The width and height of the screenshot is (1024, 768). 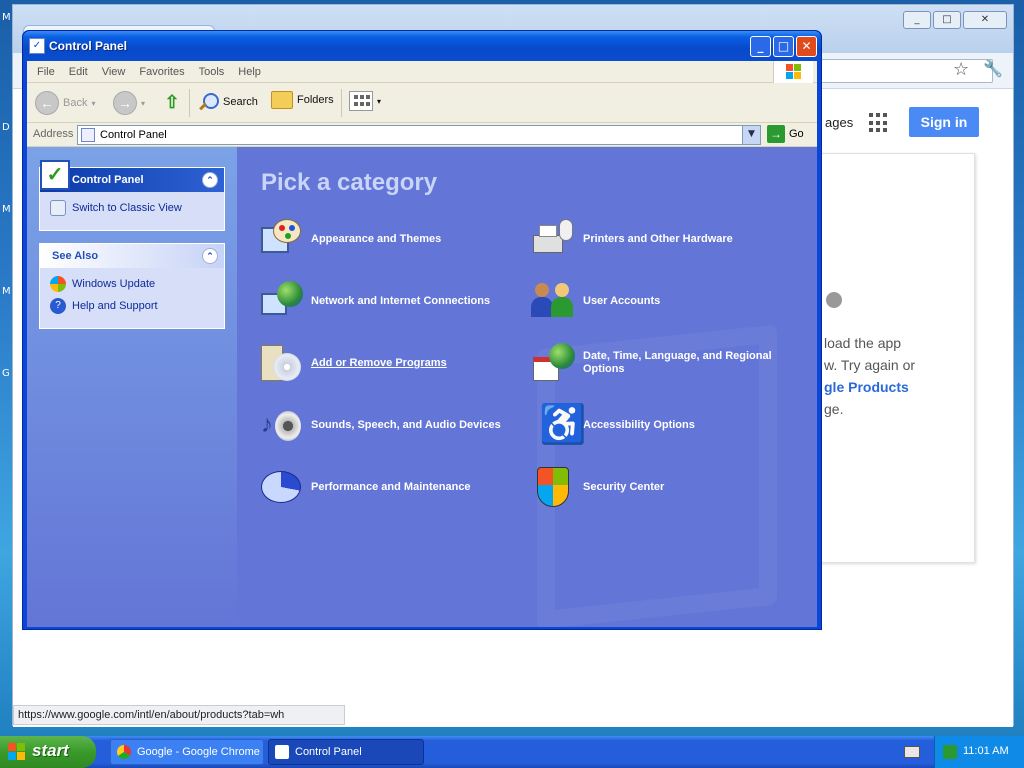 What do you see at coordinates (302, 100) in the screenshot?
I see `folders-button: Folders` at bounding box center [302, 100].